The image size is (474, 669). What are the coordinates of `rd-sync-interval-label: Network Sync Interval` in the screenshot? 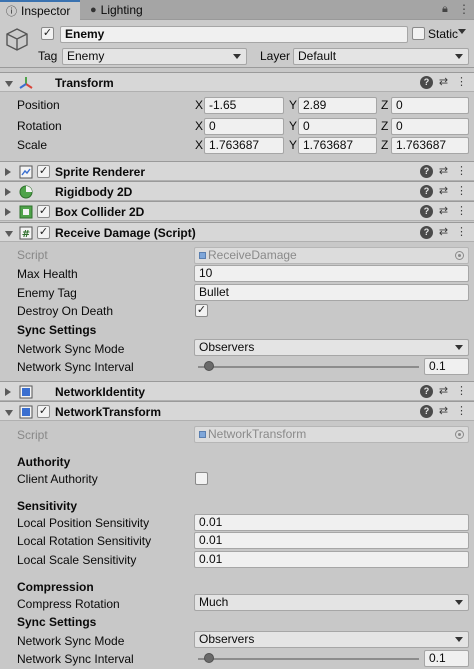 It's located at (75, 367).